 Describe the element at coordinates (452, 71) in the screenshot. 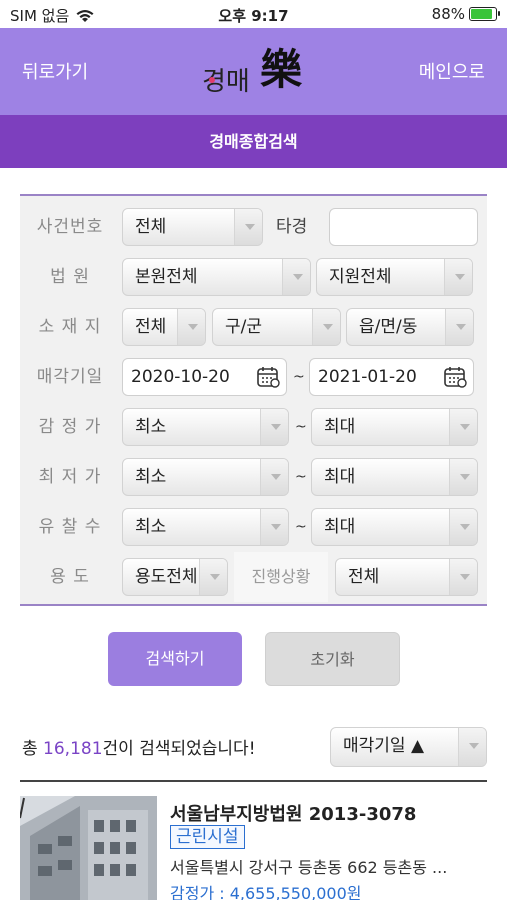

I see `home-button: 메인으로` at that location.